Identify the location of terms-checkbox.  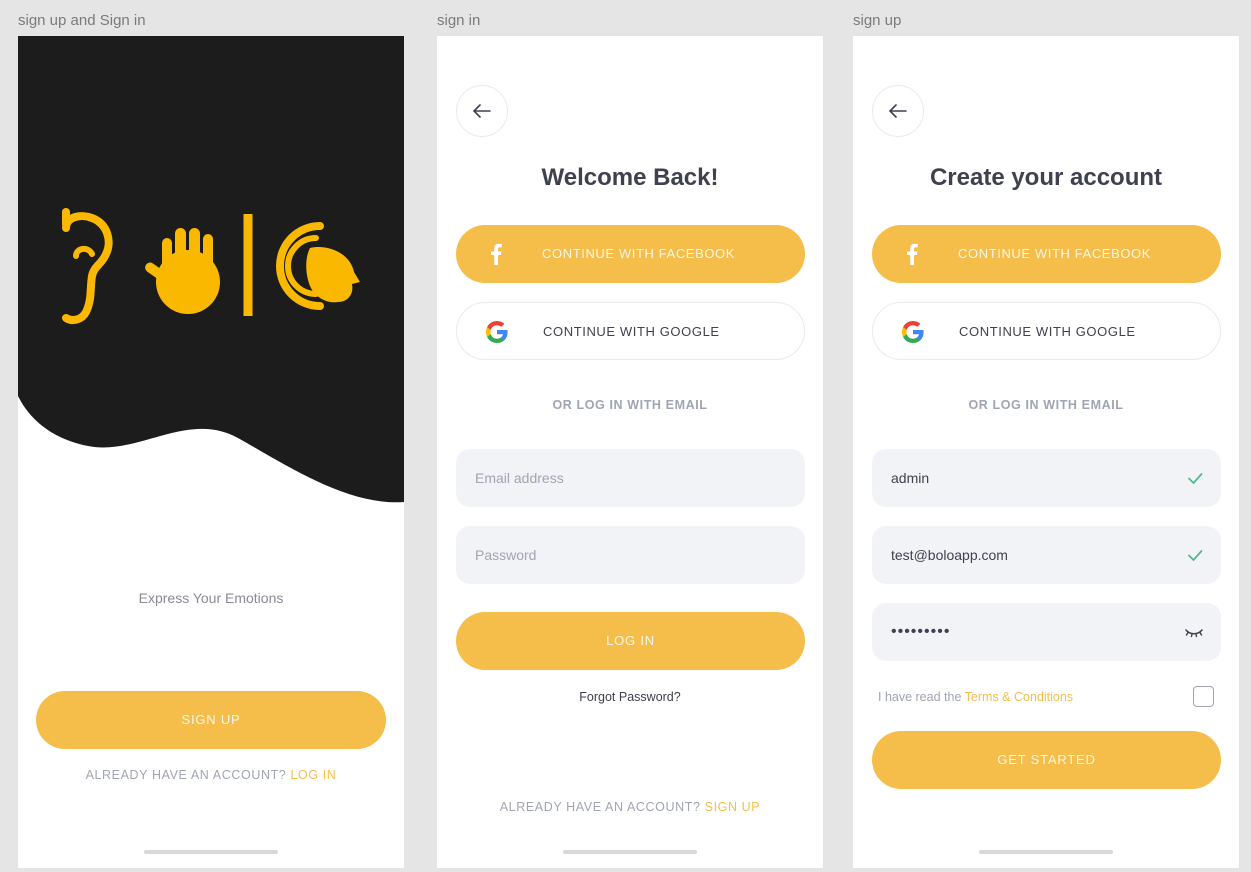
(1203, 696).